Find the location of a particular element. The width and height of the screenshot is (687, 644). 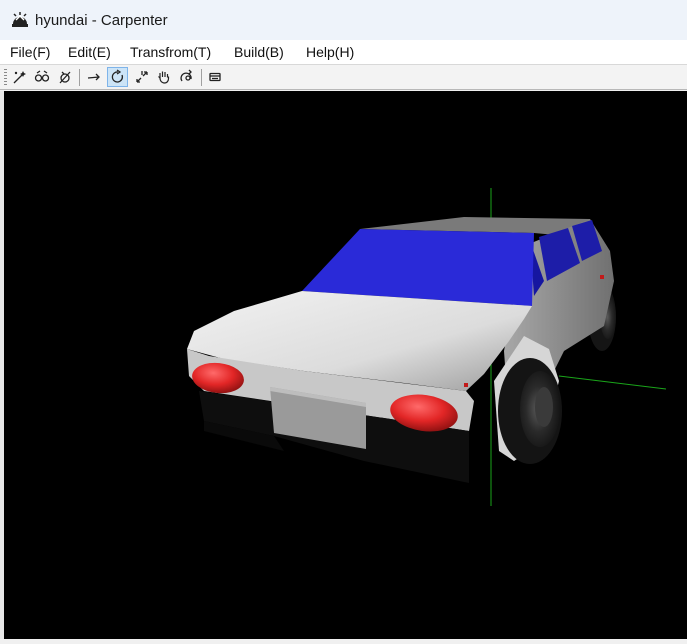

magic-select-icon is located at coordinates (19, 77).